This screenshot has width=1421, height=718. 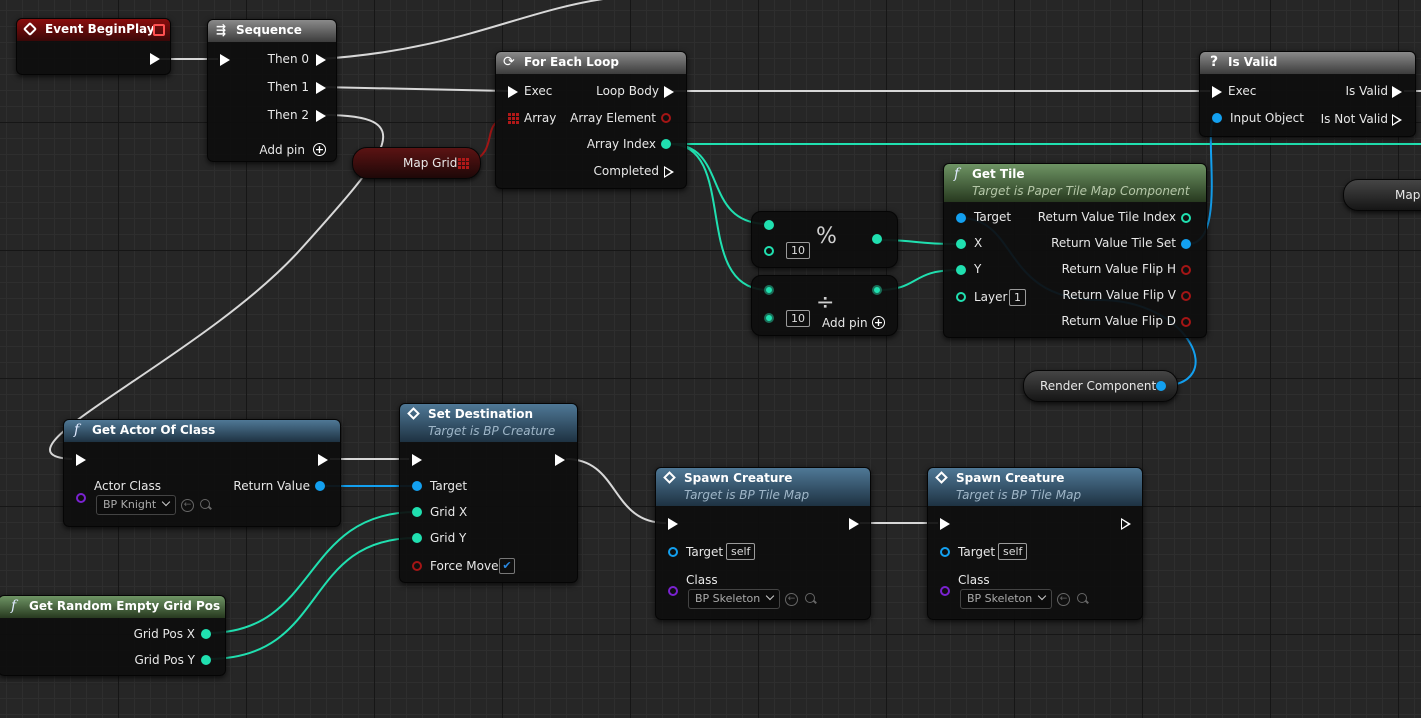 What do you see at coordinates (669, 172) in the screenshot?
I see `completed-pin` at bounding box center [669, 172].